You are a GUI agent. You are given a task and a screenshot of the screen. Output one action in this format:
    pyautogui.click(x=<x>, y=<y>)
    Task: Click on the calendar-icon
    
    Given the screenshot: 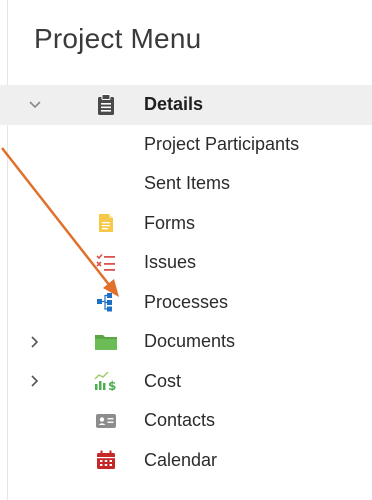 What is the action you would take?
    pyautogui.click(x=106, y=461)
    